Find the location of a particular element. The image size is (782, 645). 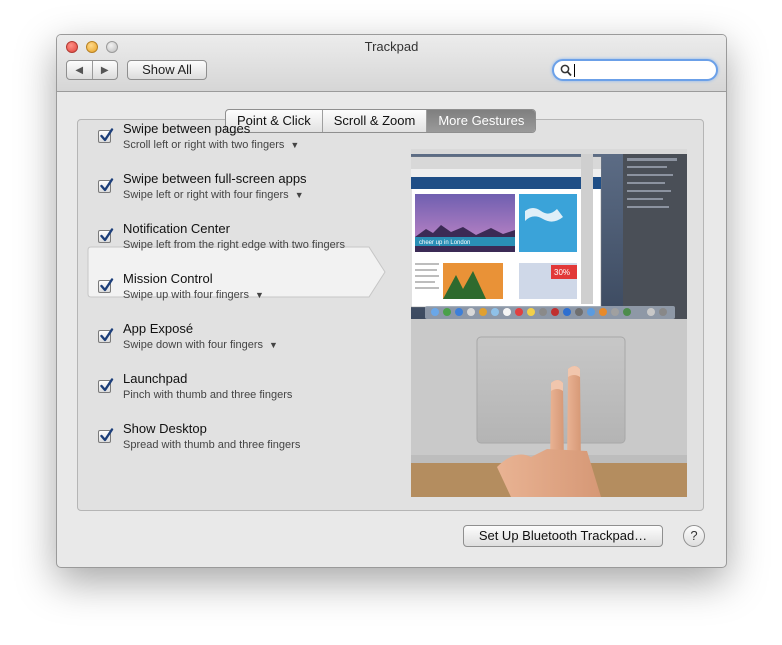

gesture-subtitle-row: Spread with thumb and three fingers is located at coordinates (211, 445).